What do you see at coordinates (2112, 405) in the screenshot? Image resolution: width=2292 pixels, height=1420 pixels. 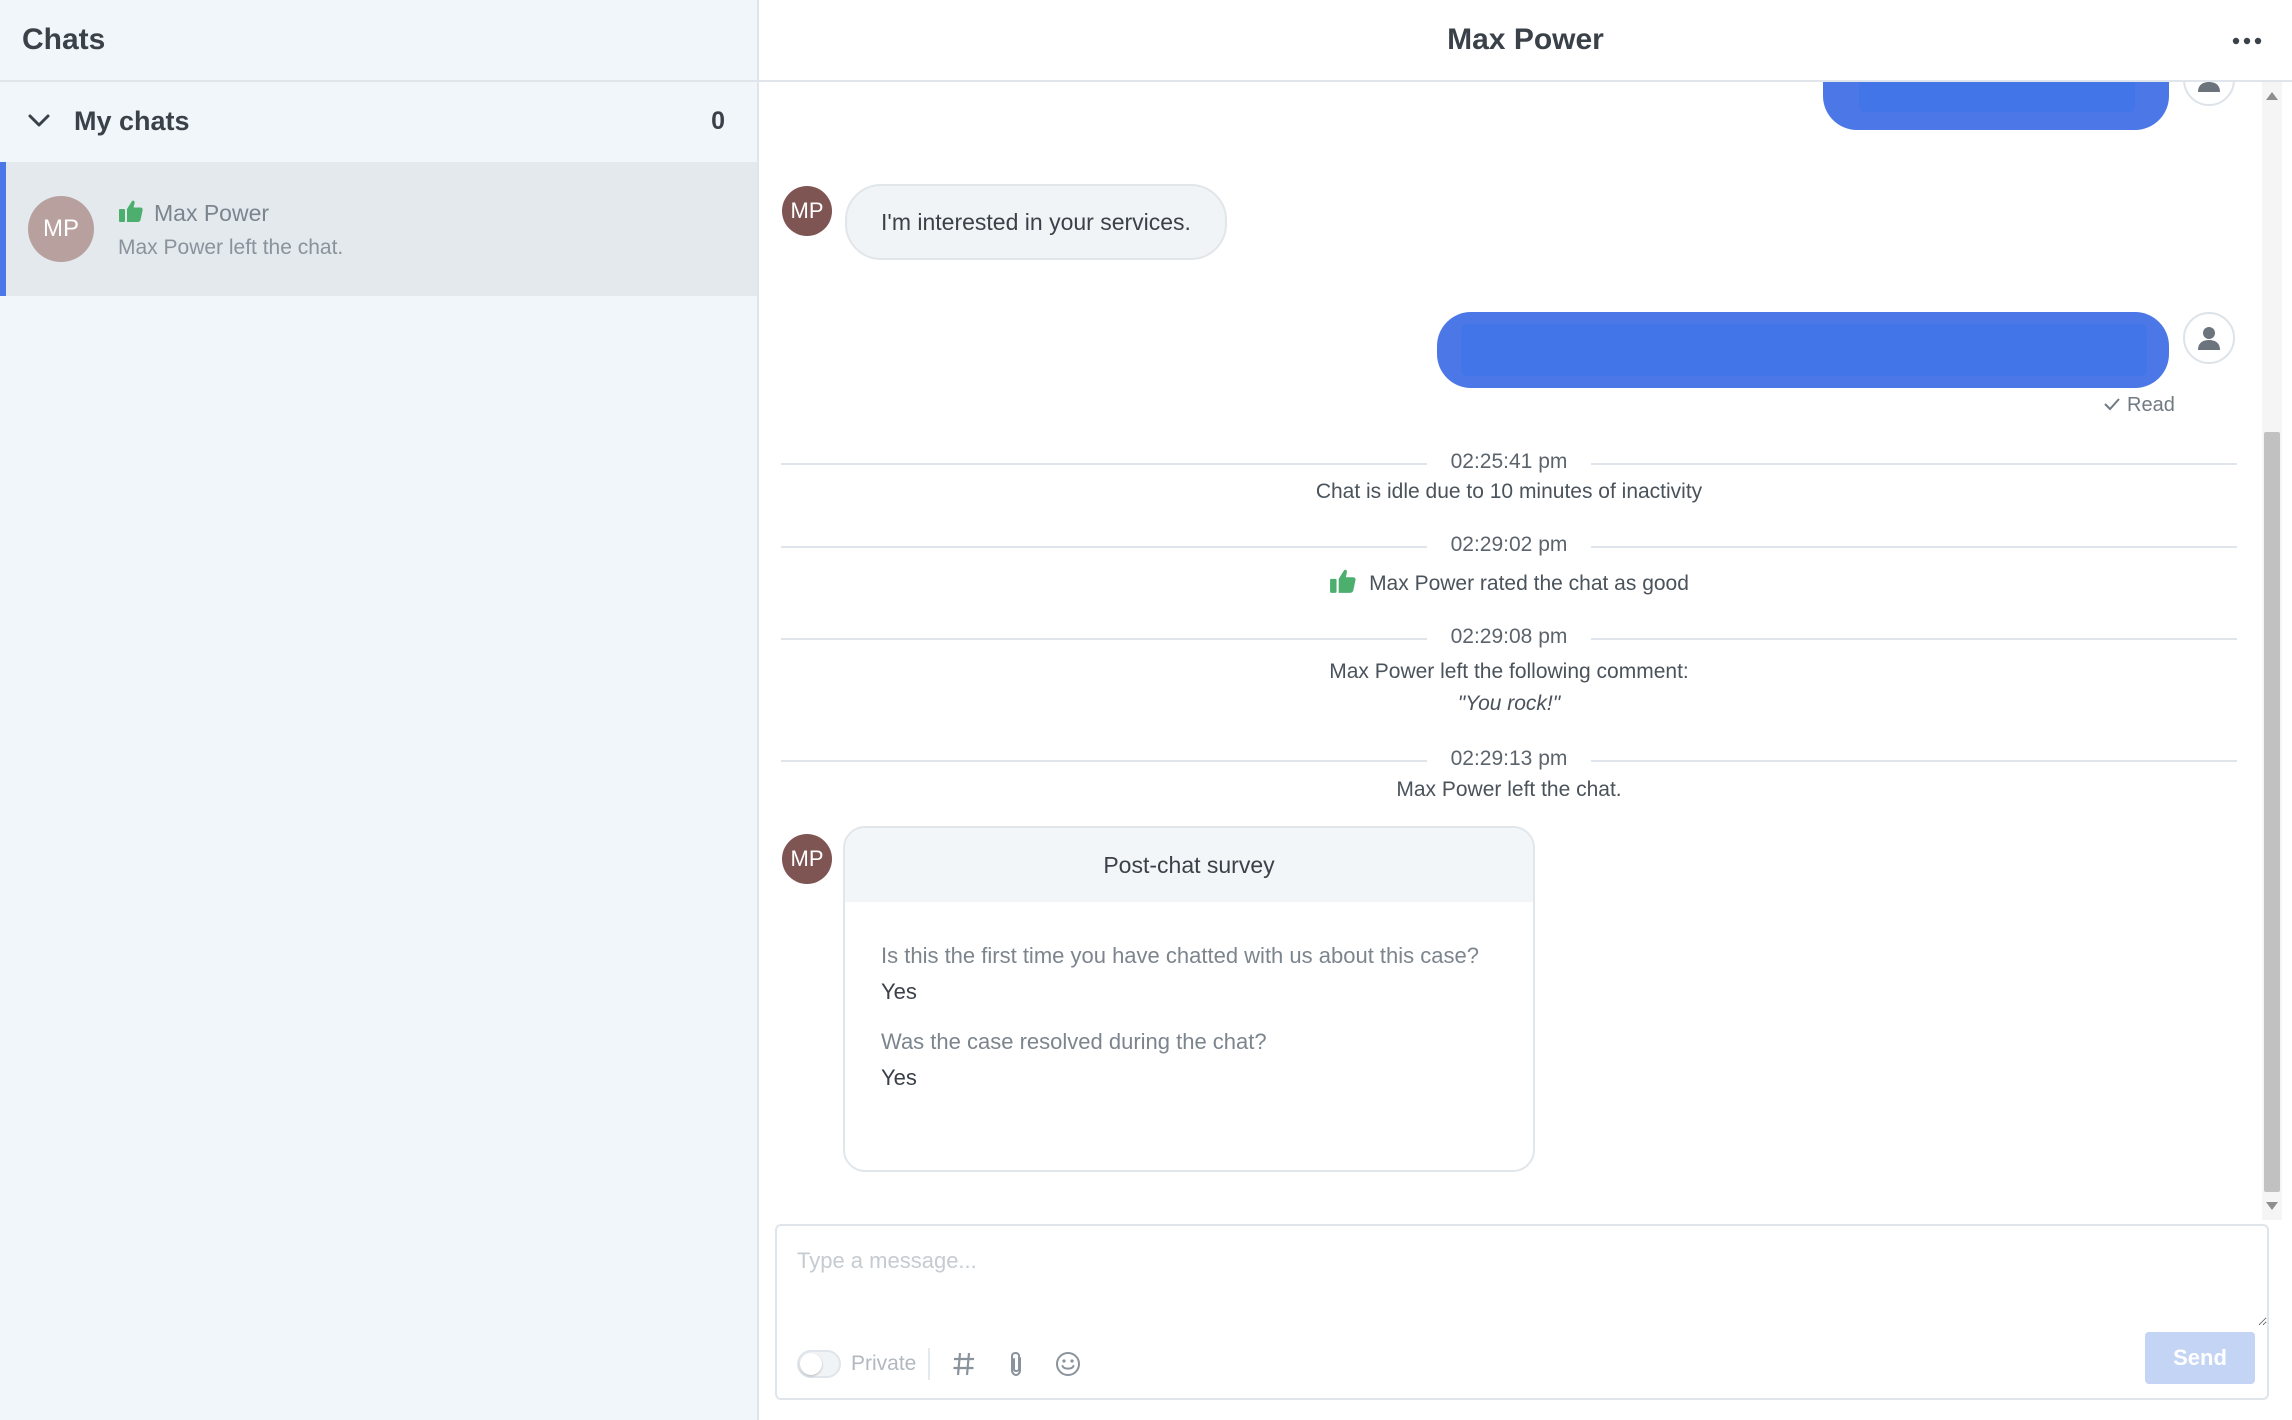 I see `checkmark-icon` at bounding box center [2112, 405].